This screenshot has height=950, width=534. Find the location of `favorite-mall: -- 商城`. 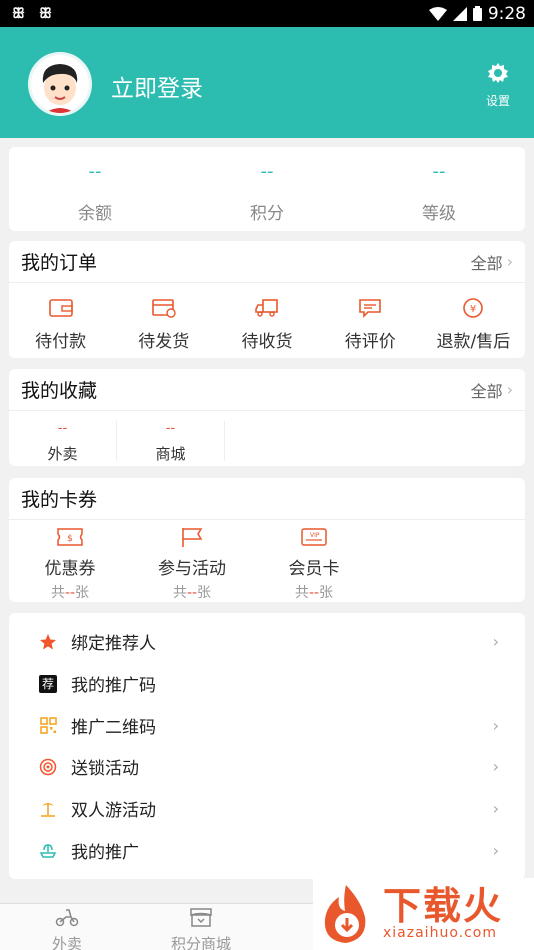

favorite-mall: -- 商城 is located at coordinates (171, 442).